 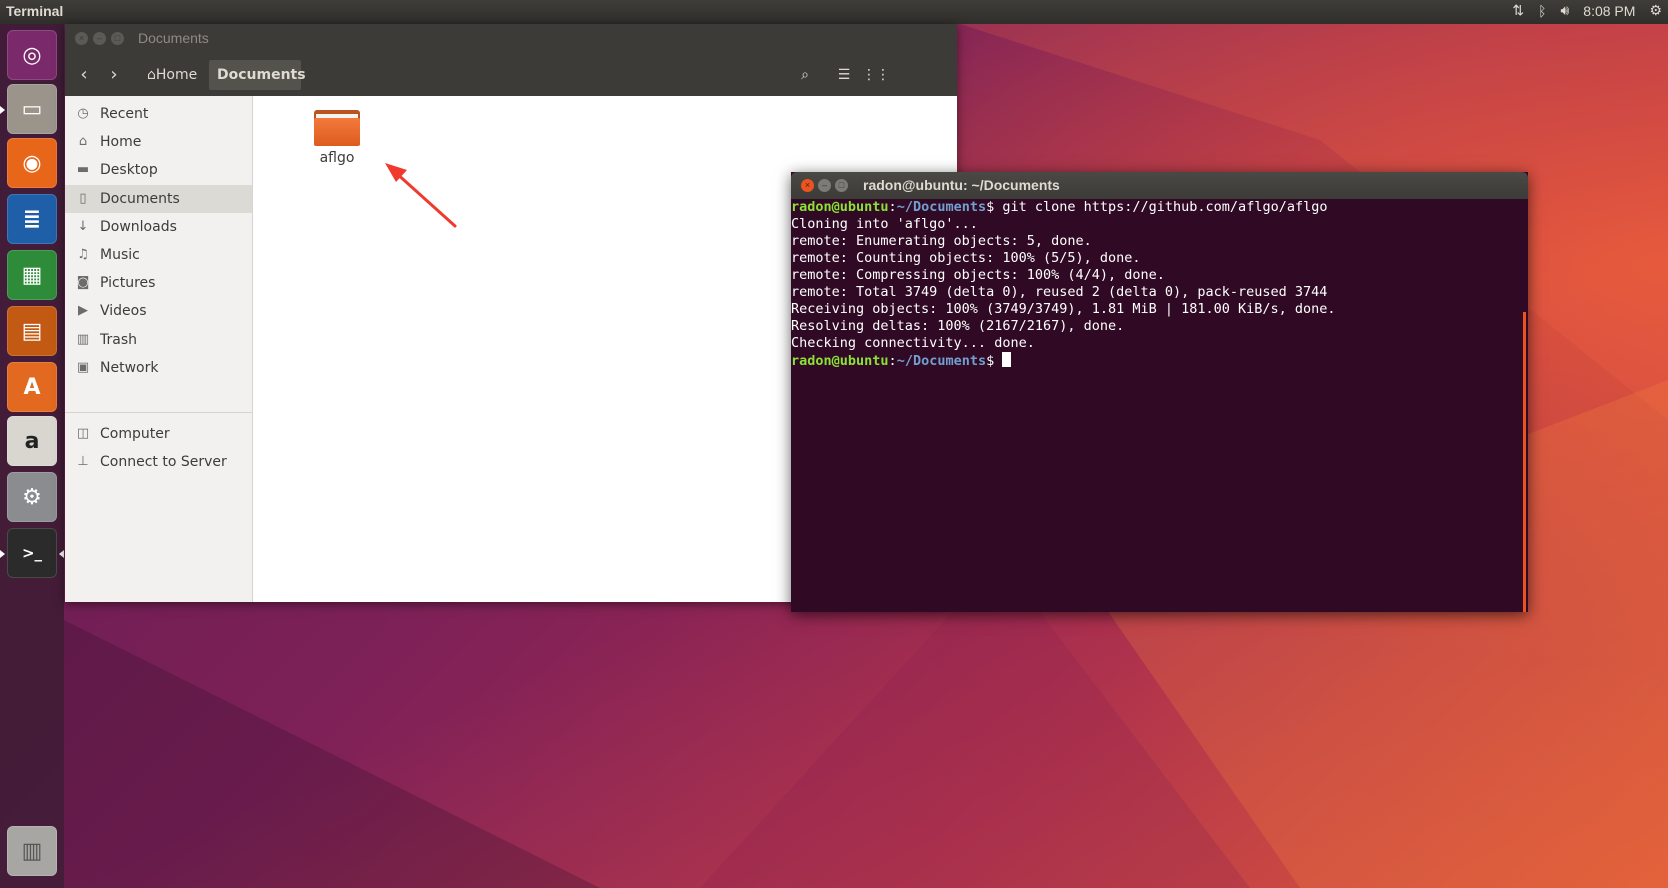 What do you see at coordinates (121, 142) in the screenshot?
I see `sidebar-item-label: Home` at bounding box center [121, 142].